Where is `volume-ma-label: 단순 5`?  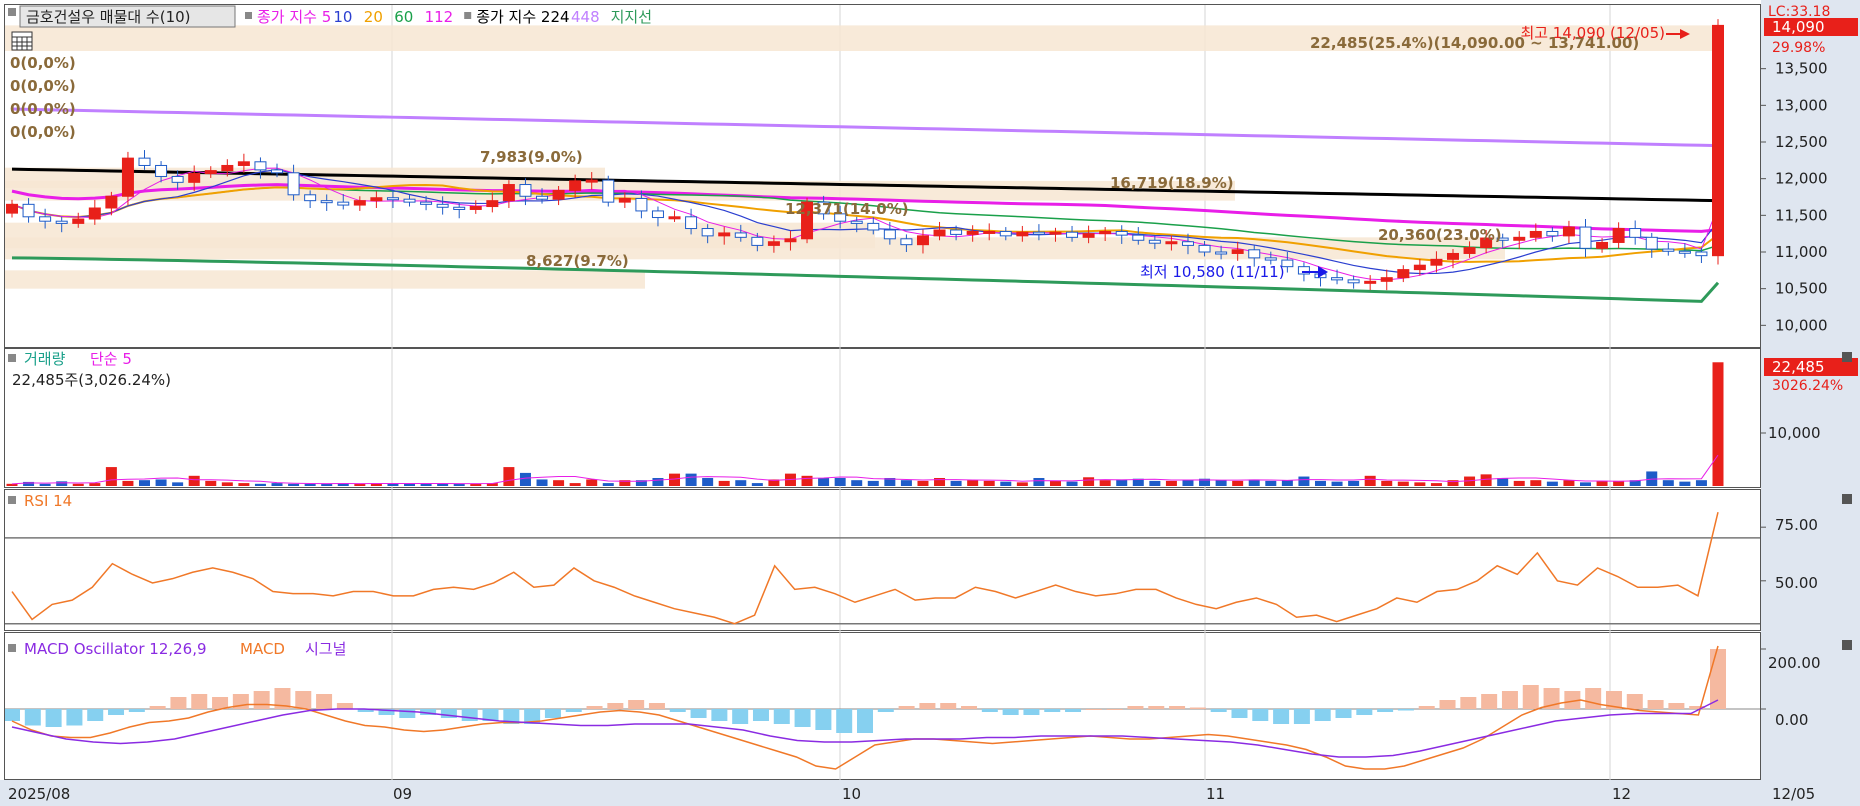
volume-ma-label: 단순 5 is located at coordinates (111, 359).